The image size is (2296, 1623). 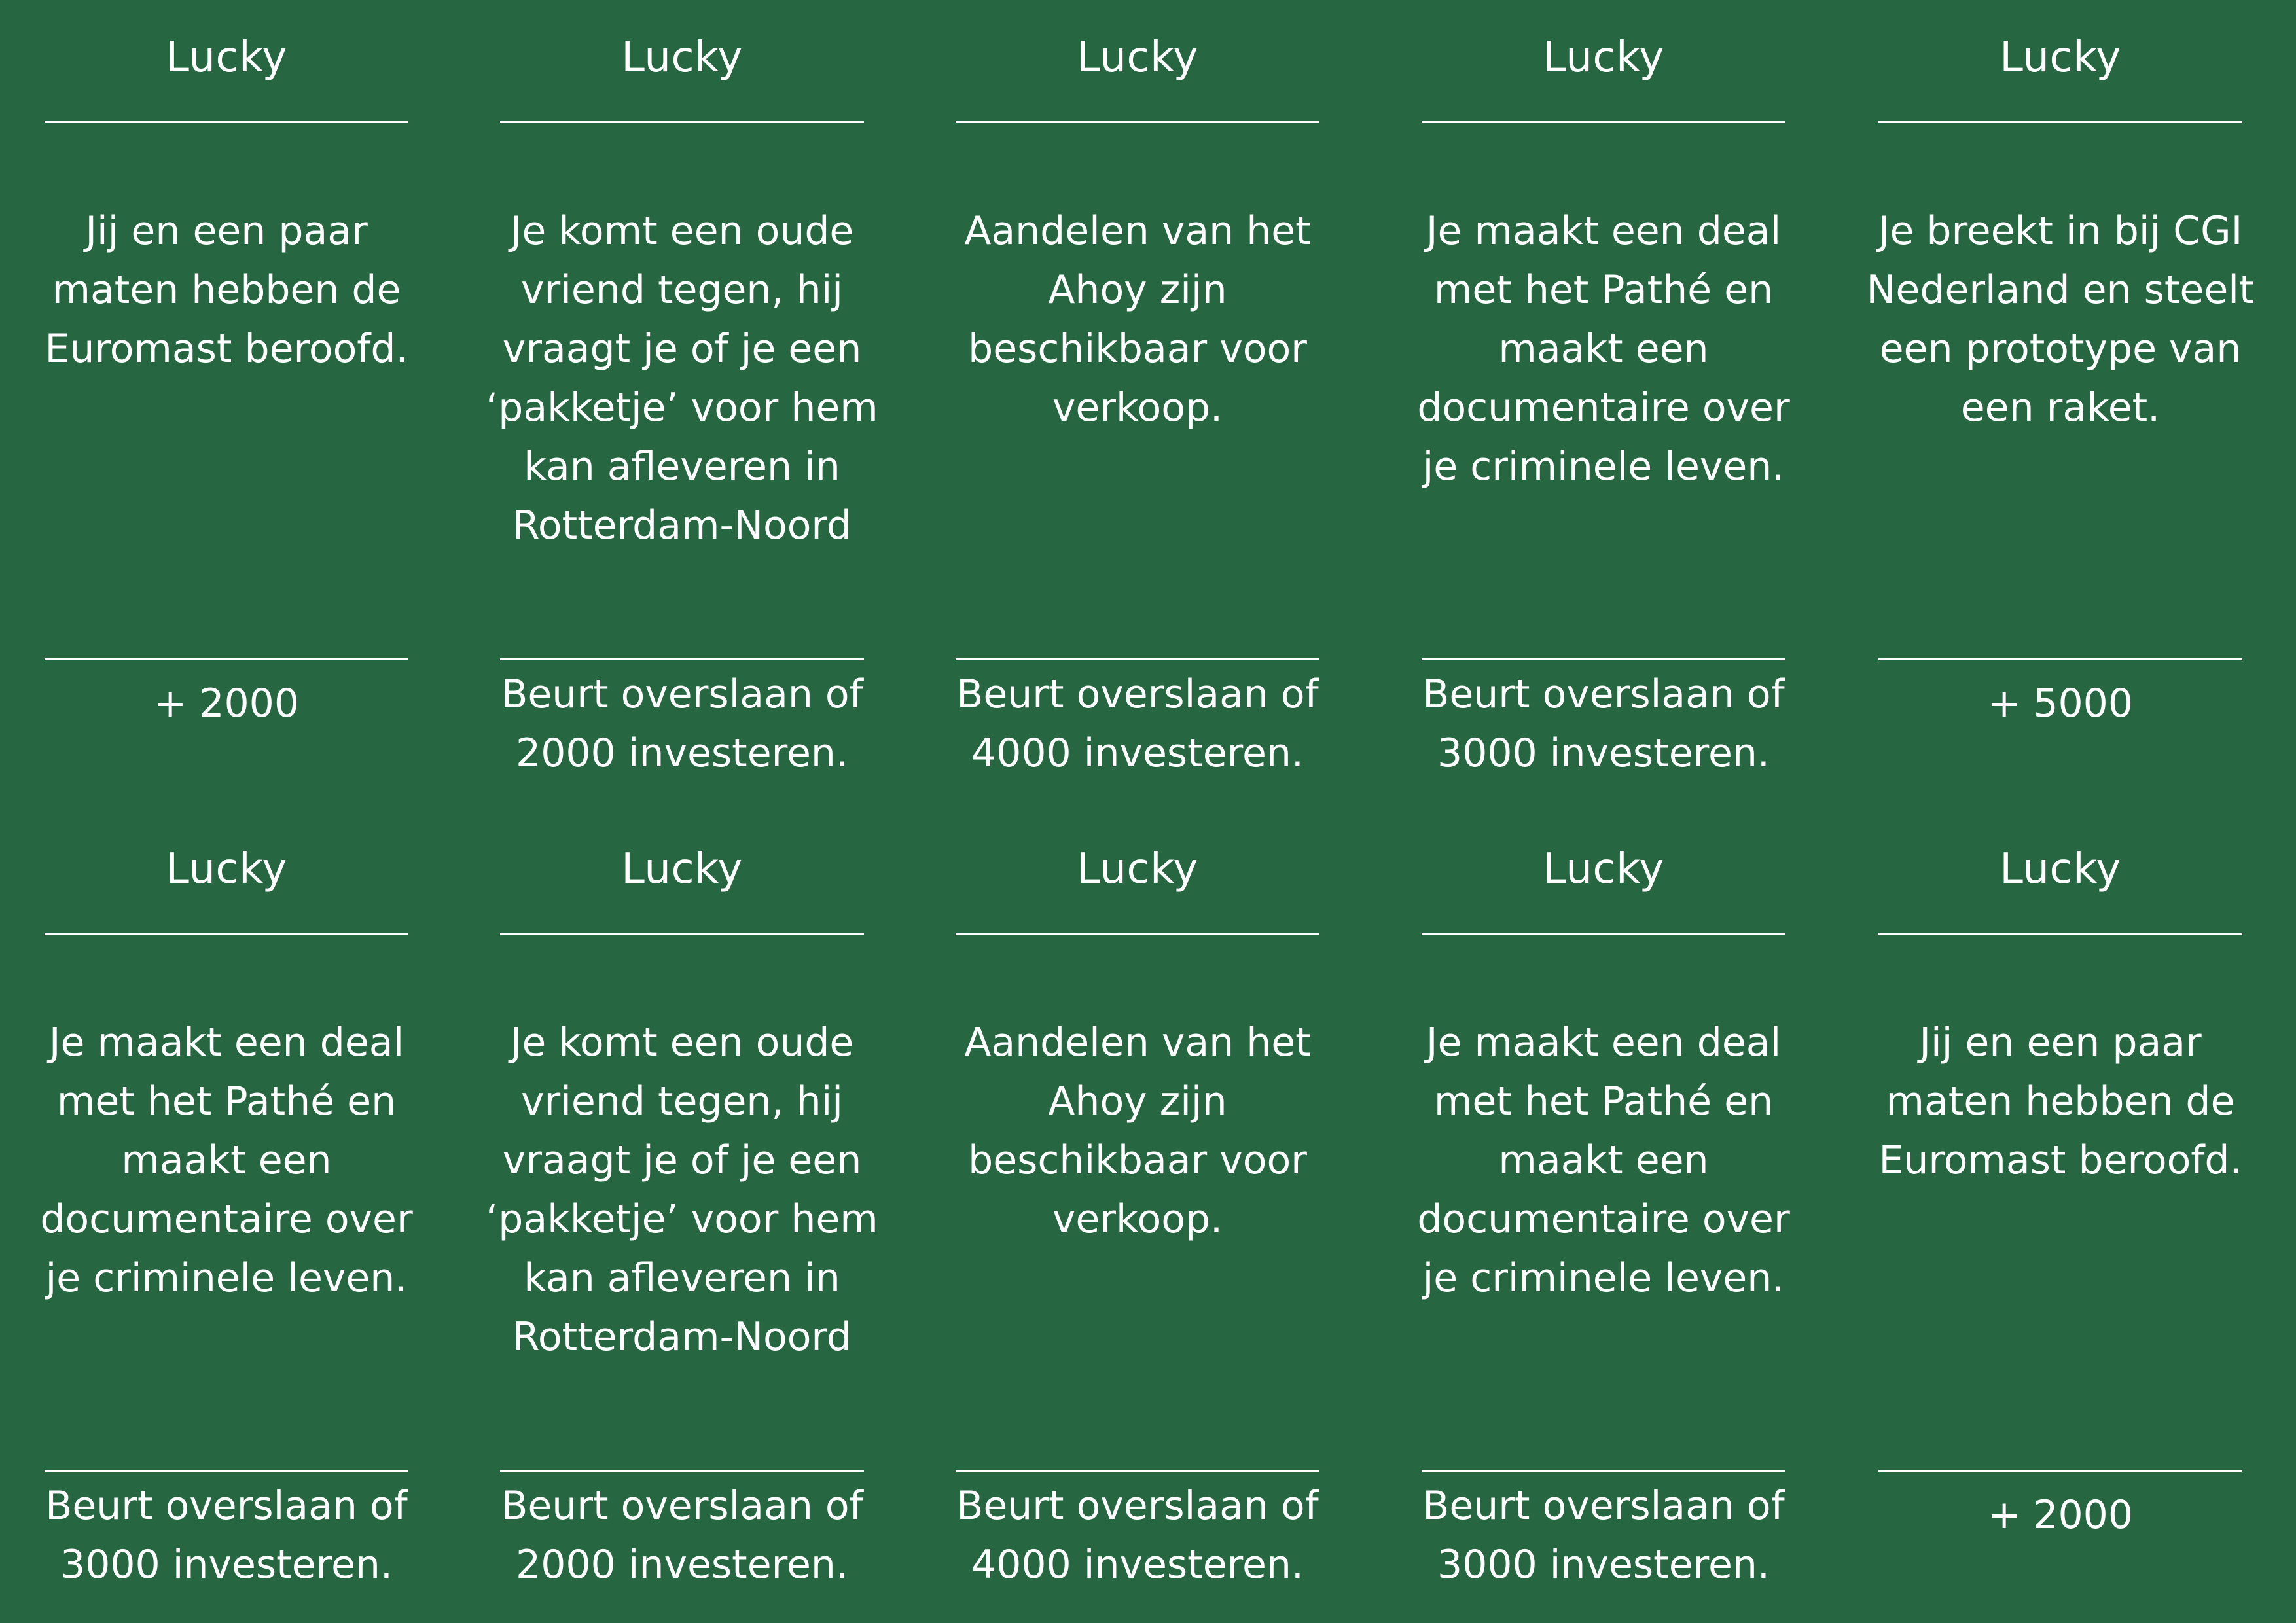 What do you see at coordinates (682, 349) in the screenshot?
I see `card-body-line: vraagt je of je een` at bounding box center [682, 349].